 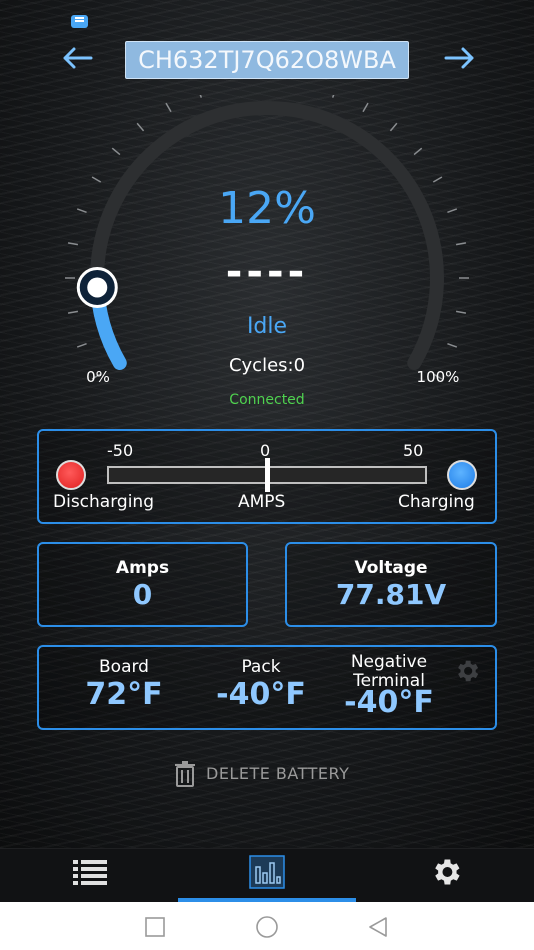 What do you see at coordinates (261, 667) in the screenshot?
I see `pack-temp-label: Pack` at bounding box center [261, 667].